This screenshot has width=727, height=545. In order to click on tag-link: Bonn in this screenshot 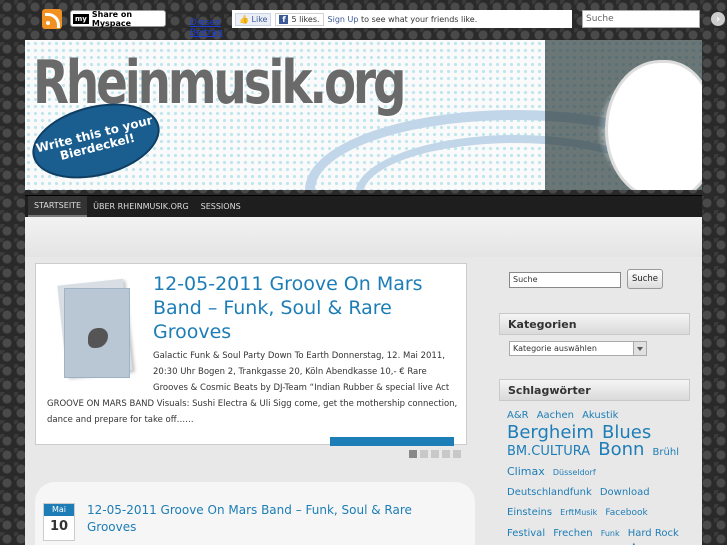, I will do `click(621, 449)`.